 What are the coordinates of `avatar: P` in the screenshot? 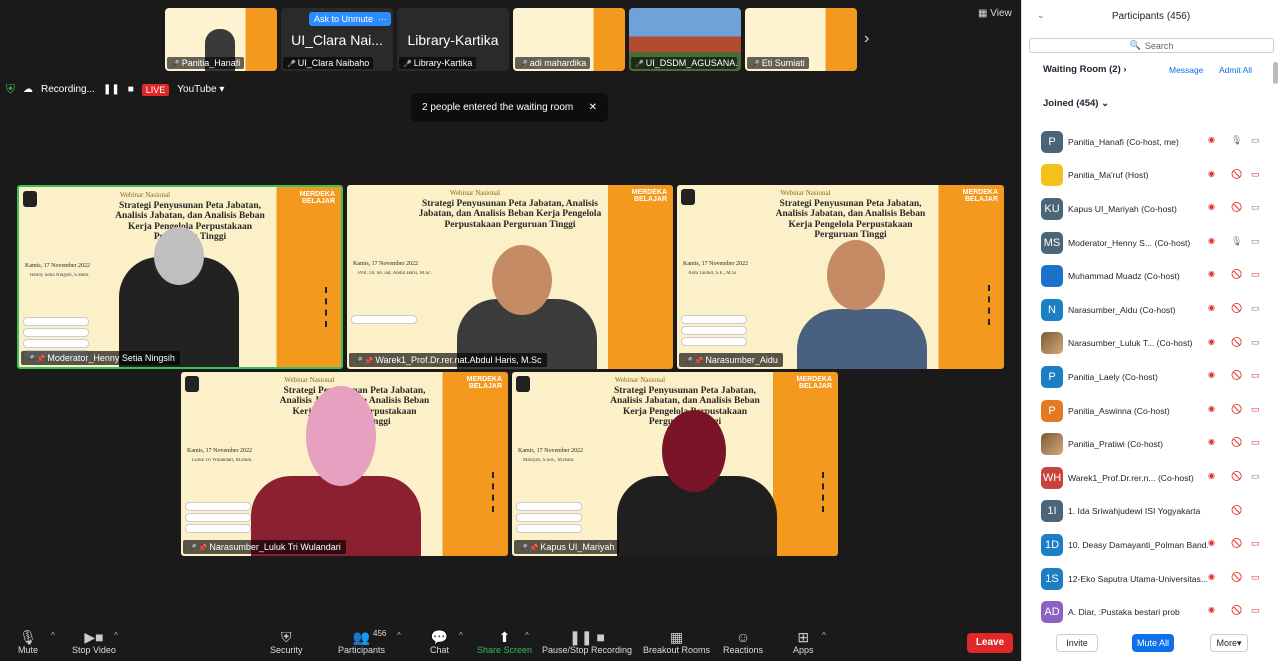 It's located at (1052, 410).